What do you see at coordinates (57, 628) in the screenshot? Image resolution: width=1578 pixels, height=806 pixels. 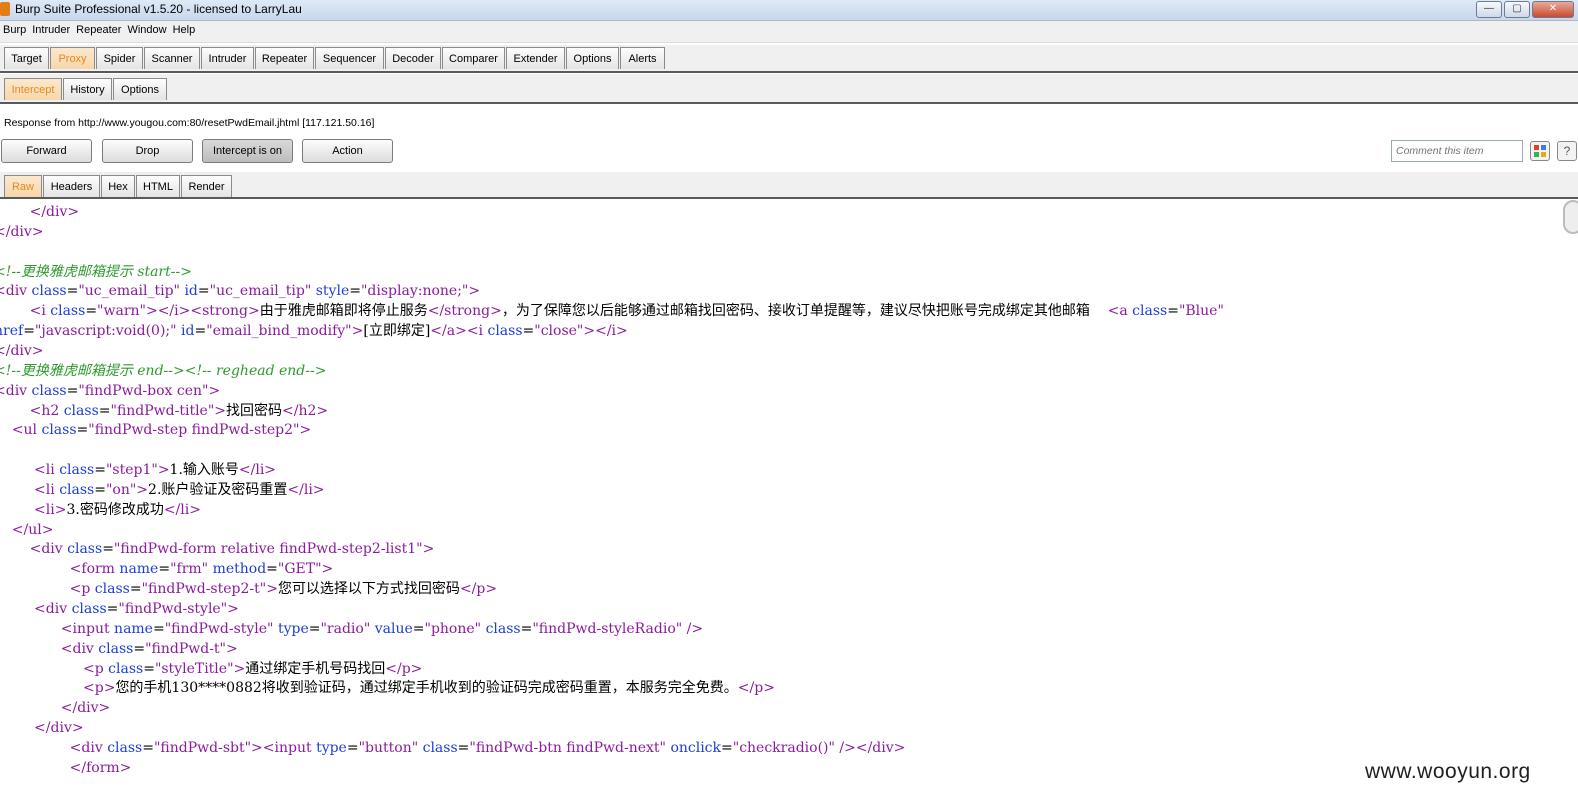 I see `code-token: <input` at bounding box center [57, 628].